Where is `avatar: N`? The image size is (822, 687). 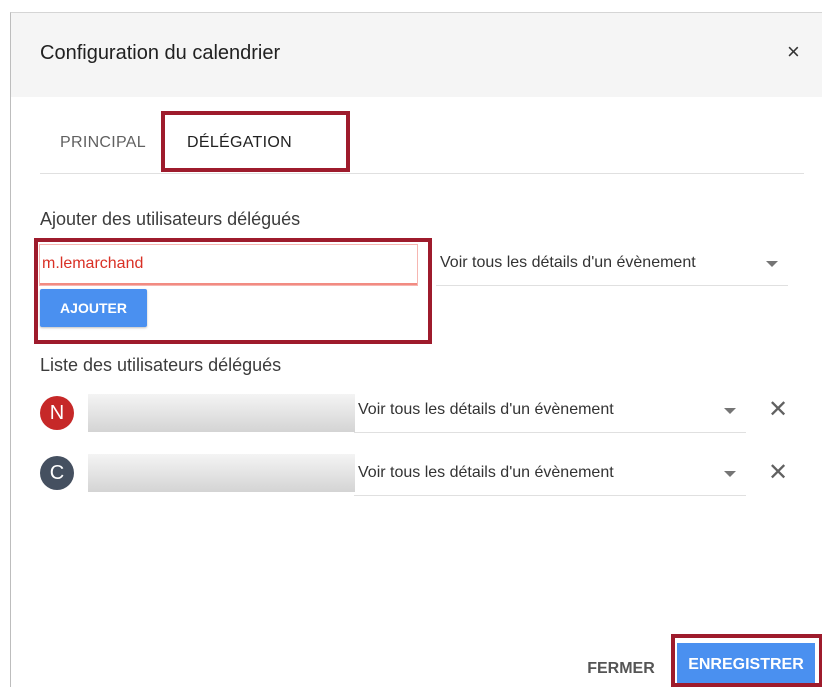
avatar: N is located at coordinates (57, 413).